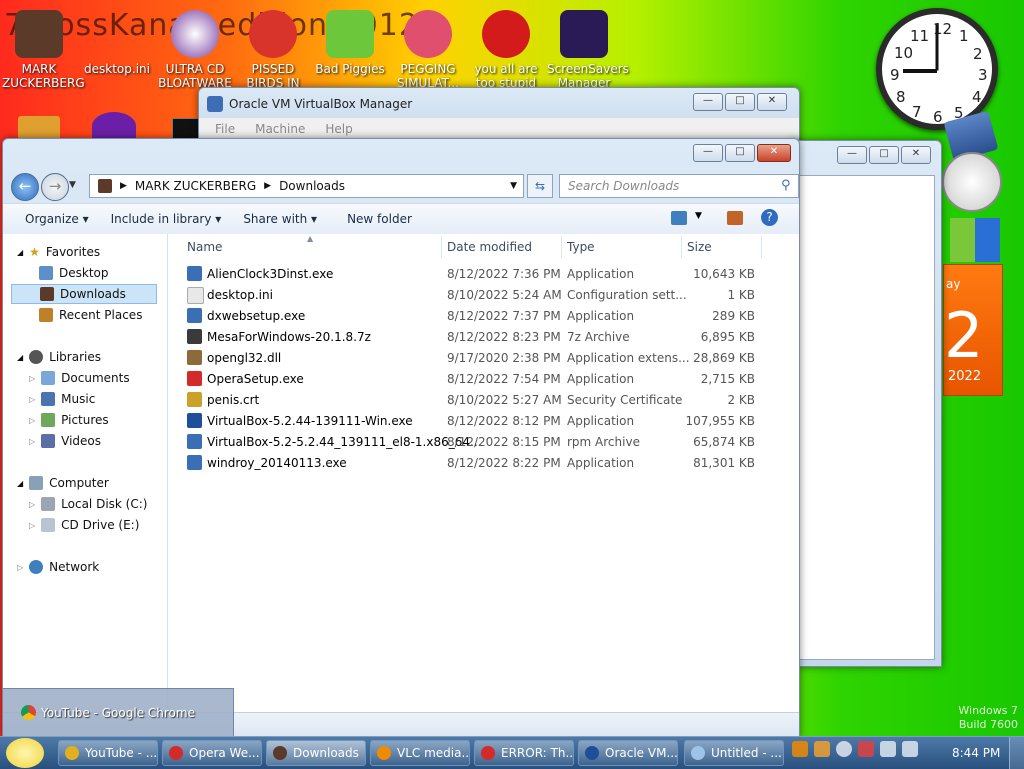 The image size is (1024, 769). Describe the element at coordinates (350, 43) in the screenshot. I see `desktop-icon-bad-piggies: Bad Piggies` at that location.